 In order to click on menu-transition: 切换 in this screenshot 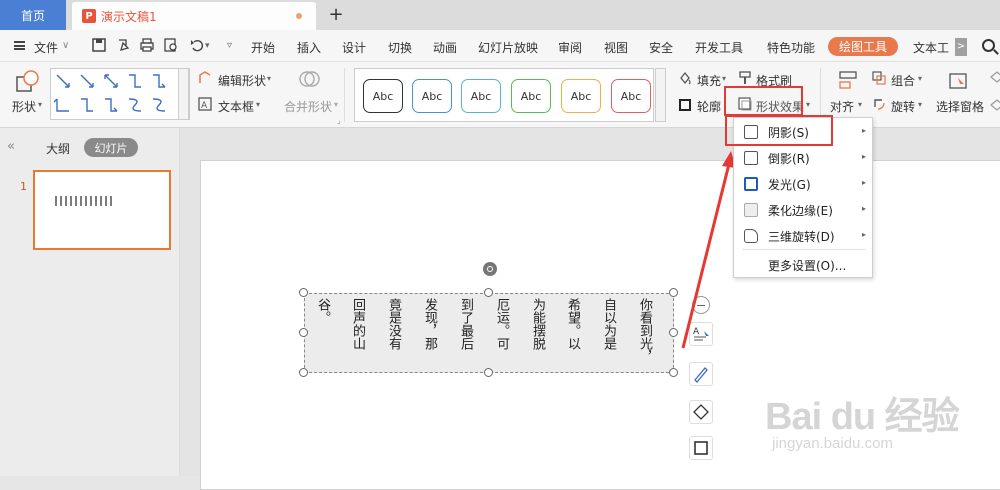, I will do `click(400, 47)`.